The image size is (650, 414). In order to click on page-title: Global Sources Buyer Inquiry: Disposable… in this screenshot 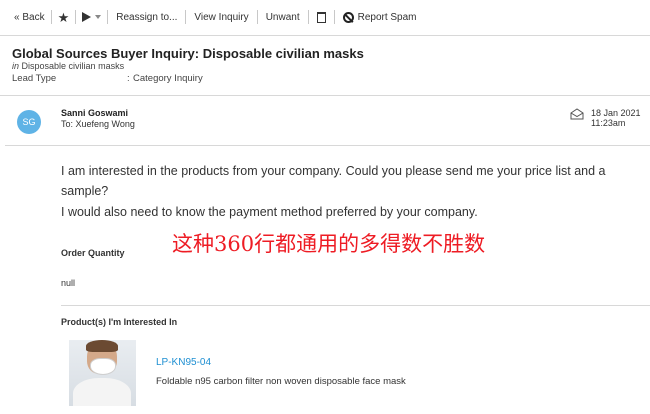, I will do `click(188, 53)`.